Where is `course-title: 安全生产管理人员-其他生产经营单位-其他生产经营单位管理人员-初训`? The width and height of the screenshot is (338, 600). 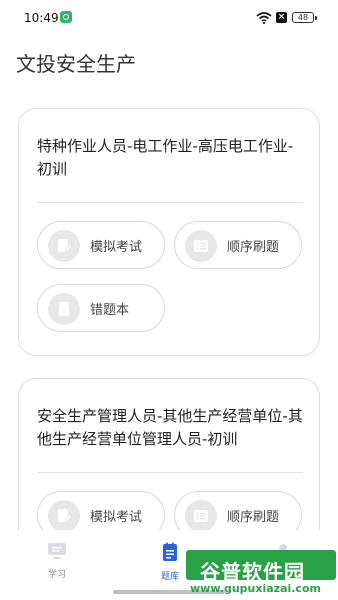 course-title: 安全生产管理人员-其他生产经营单位-其他生产经营单位管理人员-初训 is located at coordinates (170, 427).